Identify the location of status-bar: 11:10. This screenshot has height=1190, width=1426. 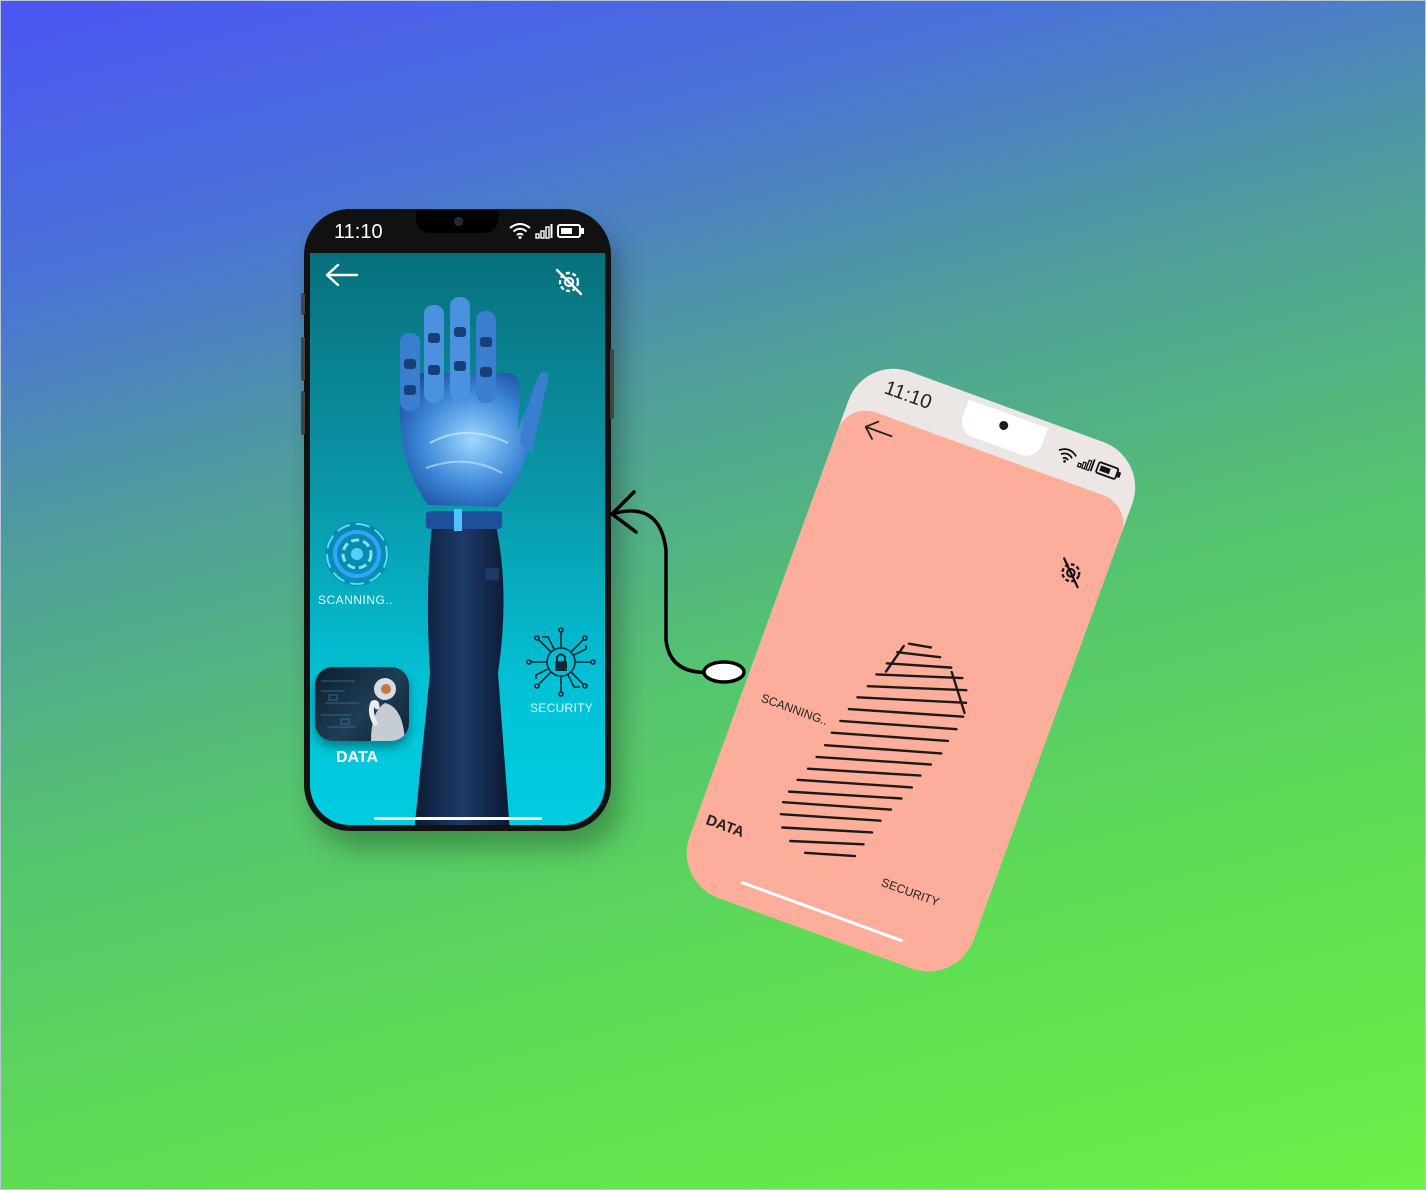
(457, 231).